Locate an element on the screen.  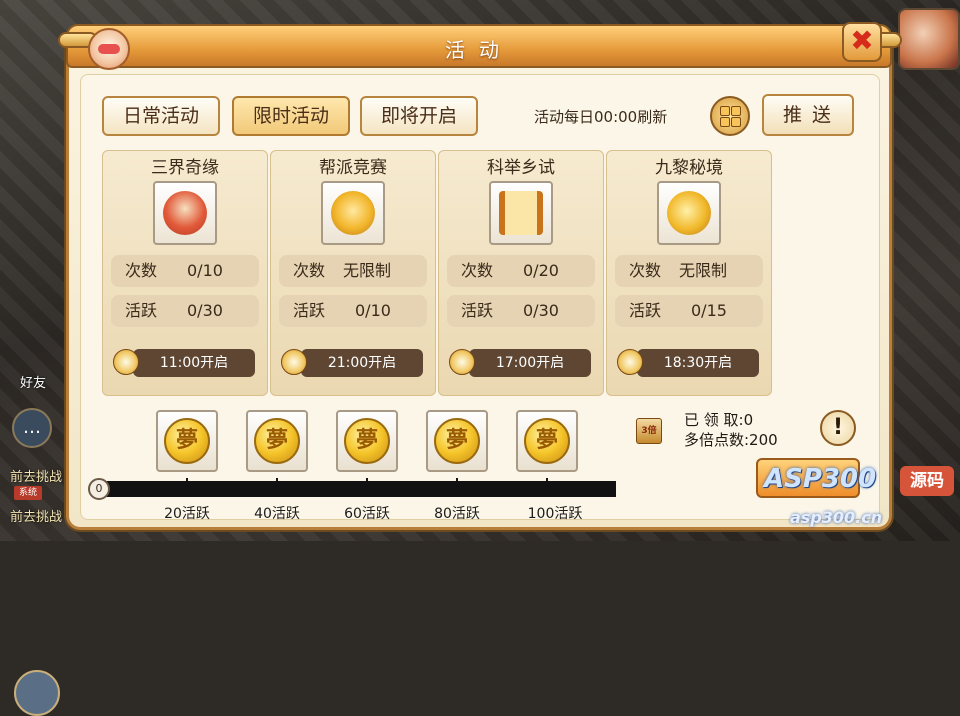
tab-limited: 限时活动 is located at coordinates (291, 116).